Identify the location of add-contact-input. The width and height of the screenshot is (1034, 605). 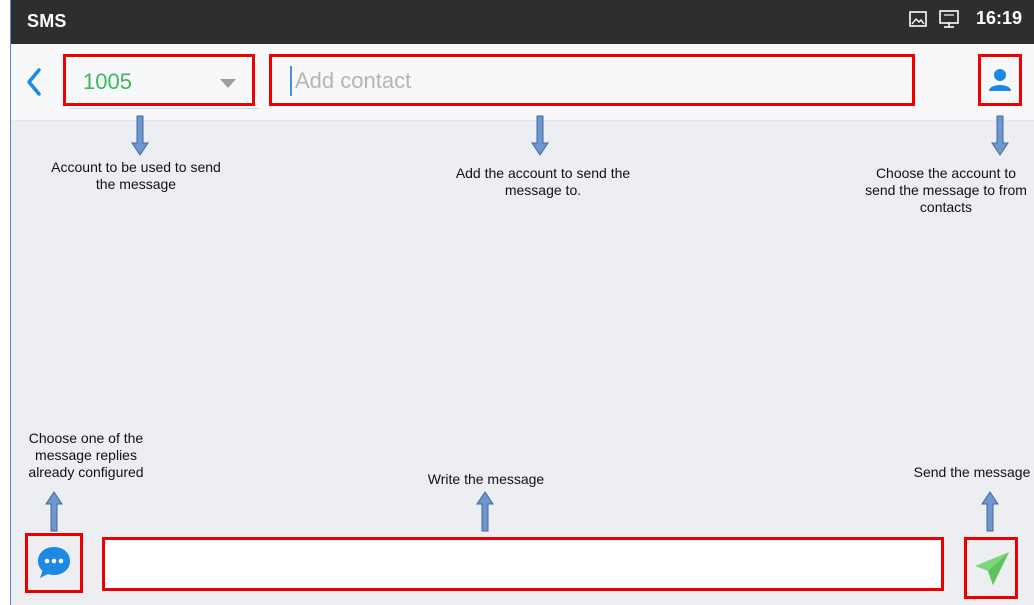
(593, 81).